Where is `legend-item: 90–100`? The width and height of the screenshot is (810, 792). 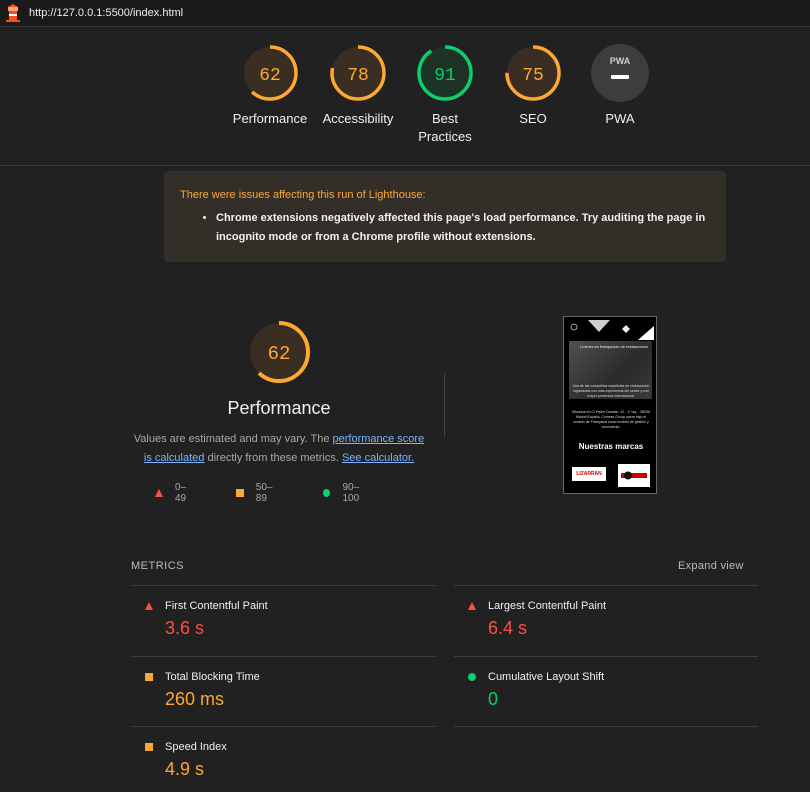
legend-item: 90–100 is located at coordinates (348, 493).